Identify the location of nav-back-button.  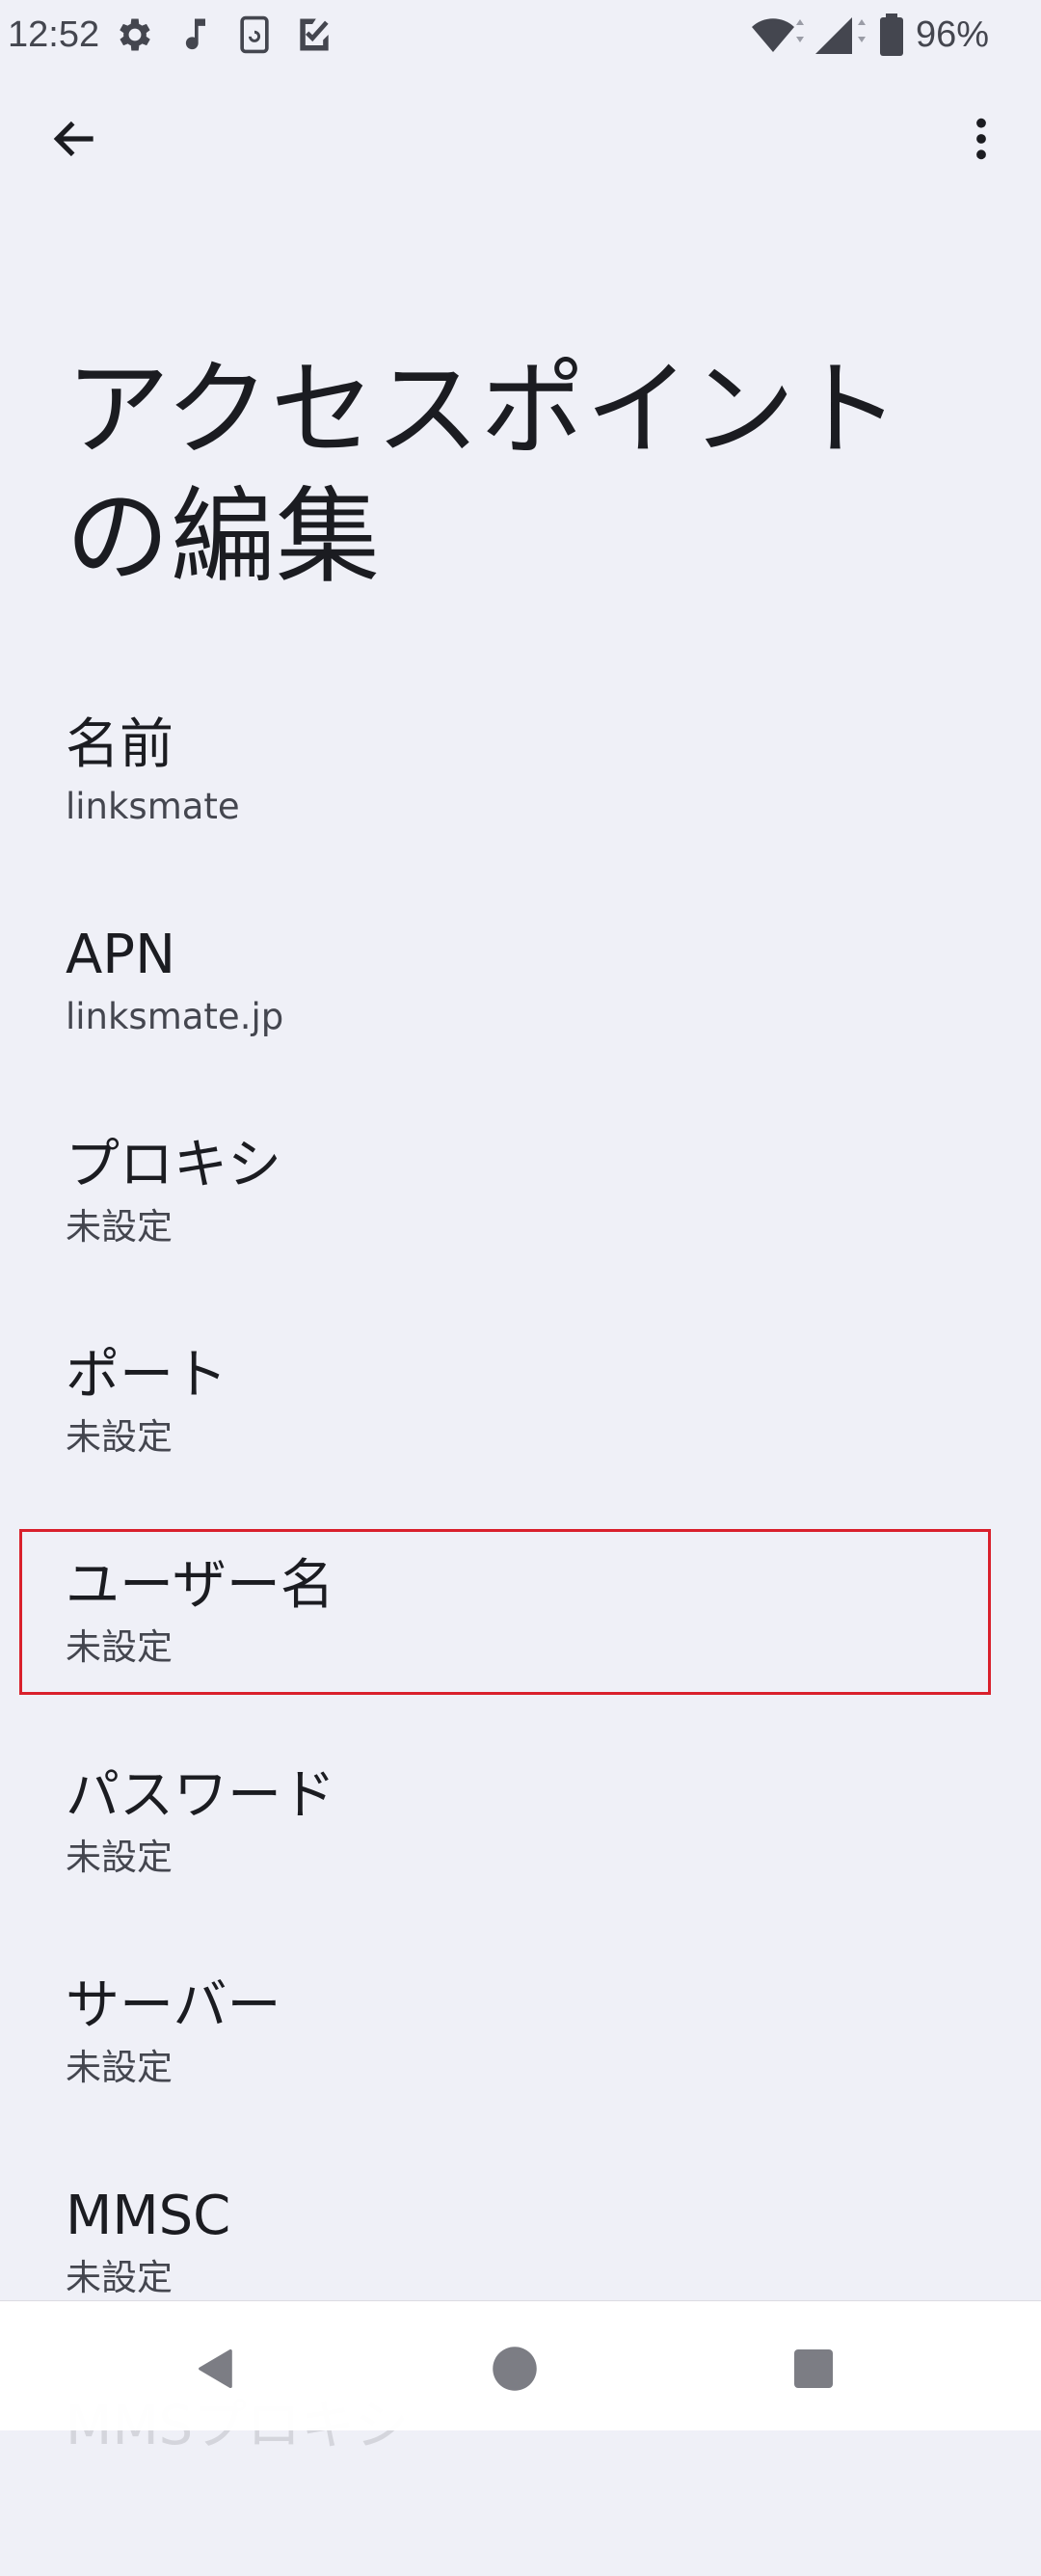
(216, 2369).